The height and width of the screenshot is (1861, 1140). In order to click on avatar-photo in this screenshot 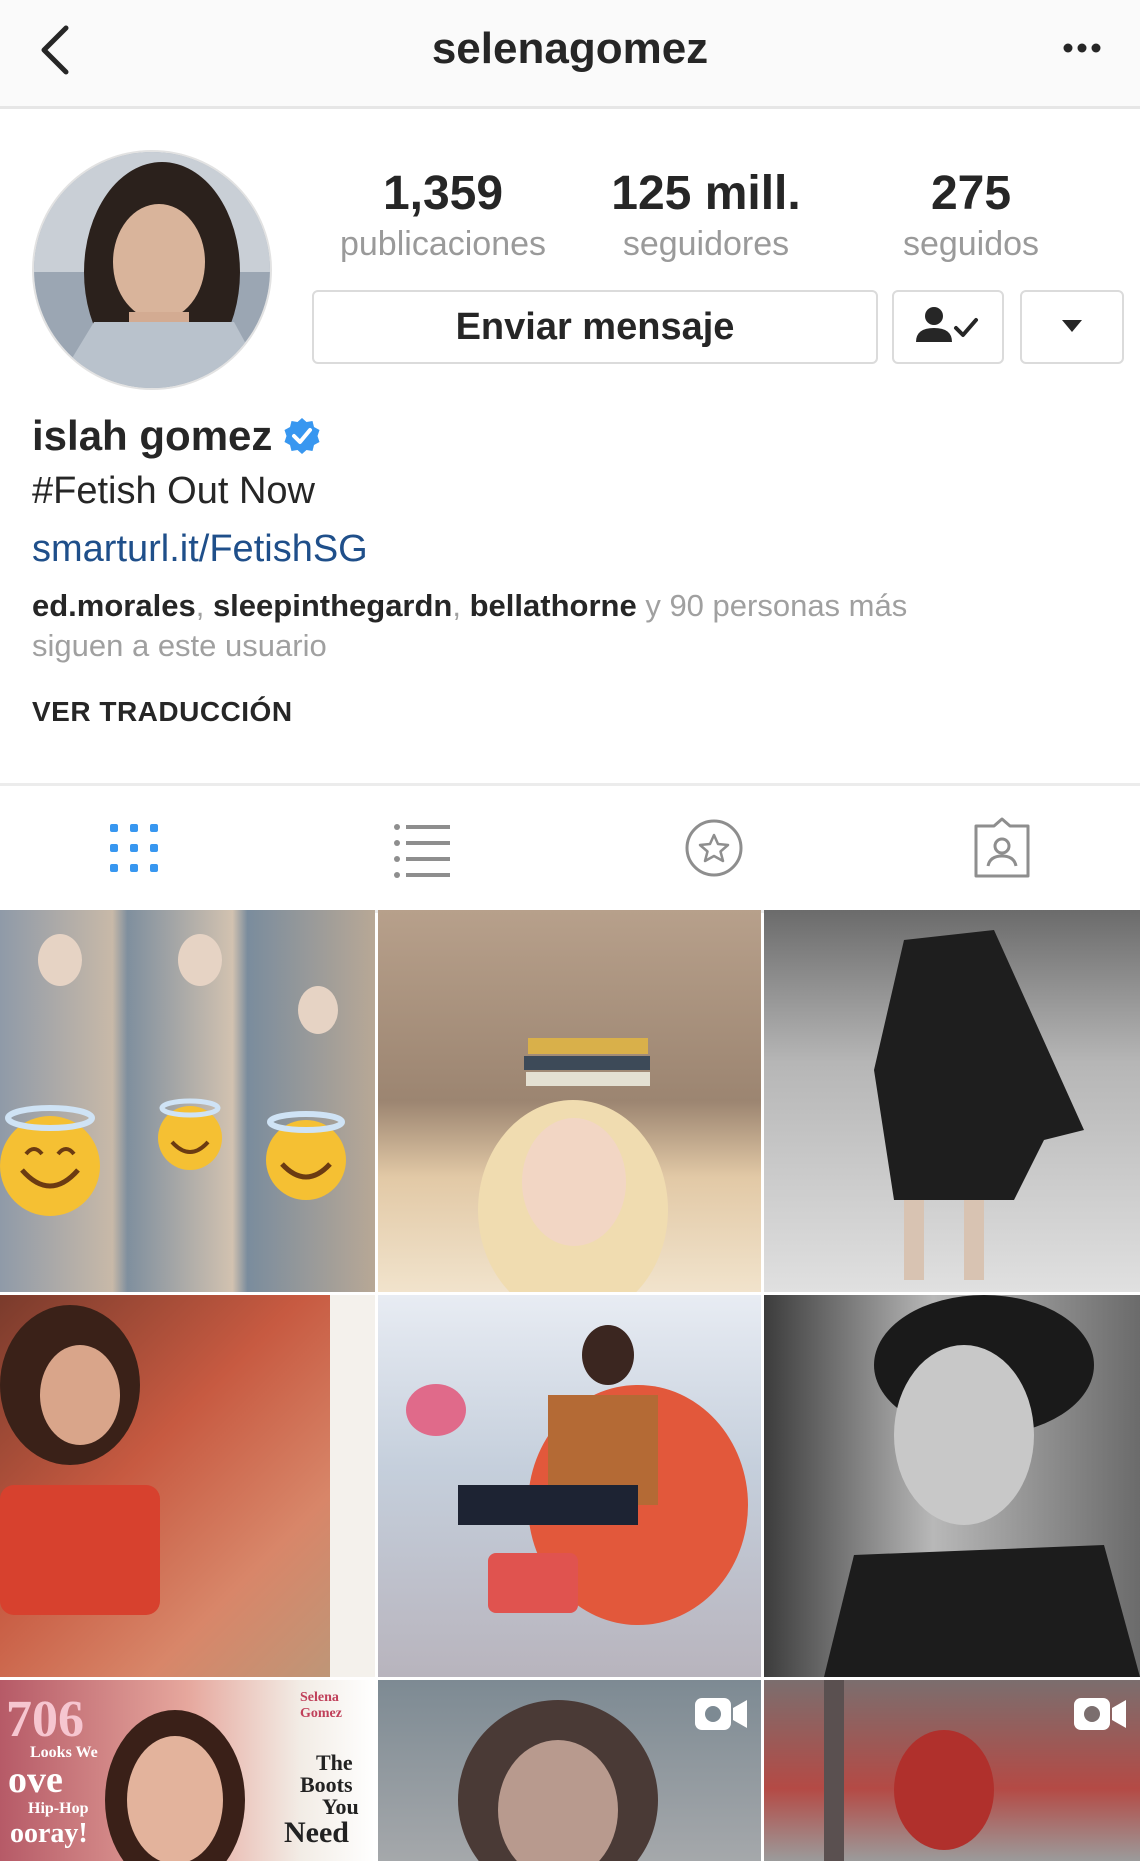, I will do `click(152, 270)`.